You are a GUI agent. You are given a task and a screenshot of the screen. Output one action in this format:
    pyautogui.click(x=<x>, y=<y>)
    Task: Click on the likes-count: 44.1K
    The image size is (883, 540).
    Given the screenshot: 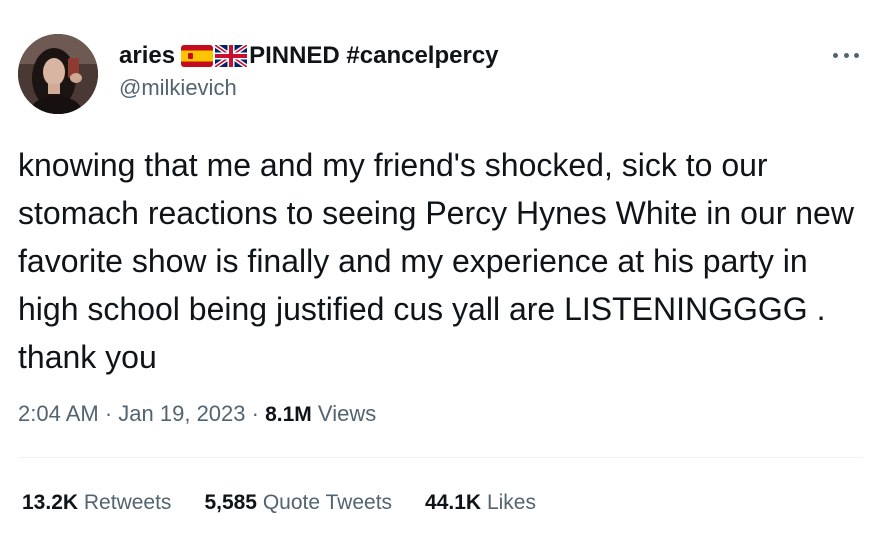 What is the action you would take?
    pyautogui.click(x=453, y=502)
    